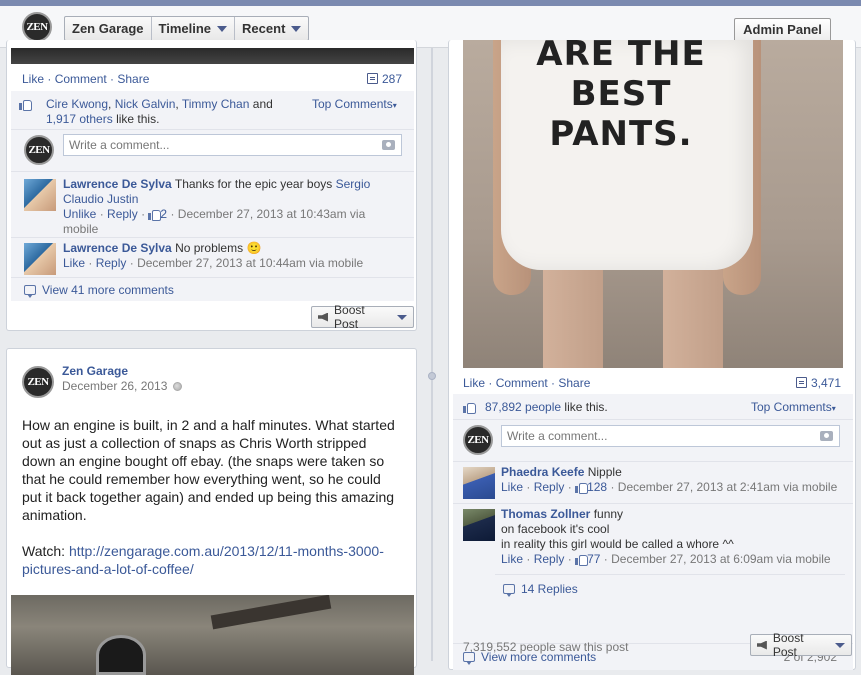  Describe the element at coordinates (720, 559) in the screenshot. I see `comment-timestamp: December 27, 2013 at 6:09am via mobile` at that location.